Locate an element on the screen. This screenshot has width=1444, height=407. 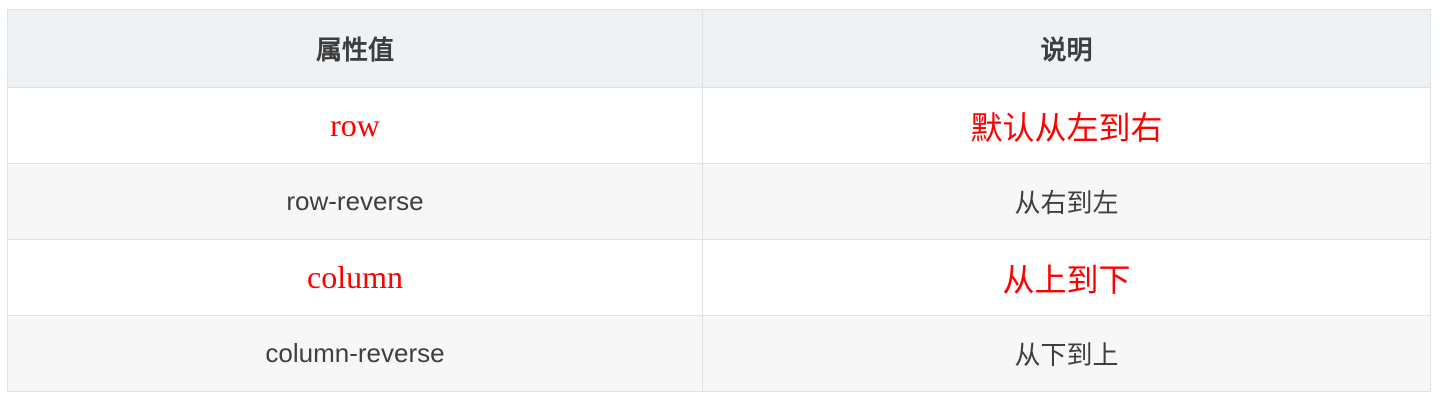
header-description: 说明 is located at coordinates (1066, 48).